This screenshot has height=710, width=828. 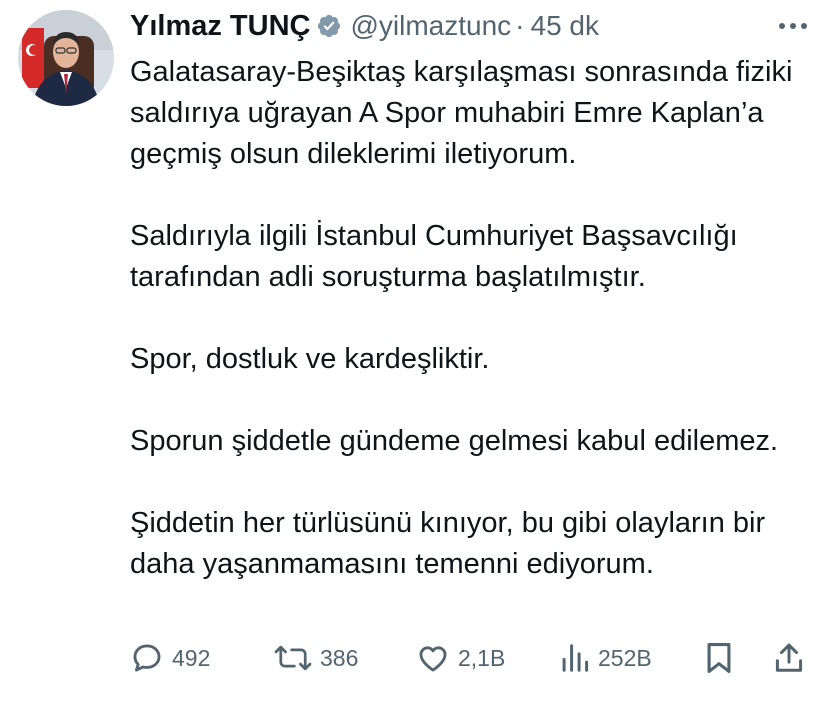 I want to click on author-display-name: Yılmaz TUNÇ, so click(x=220, y=26).